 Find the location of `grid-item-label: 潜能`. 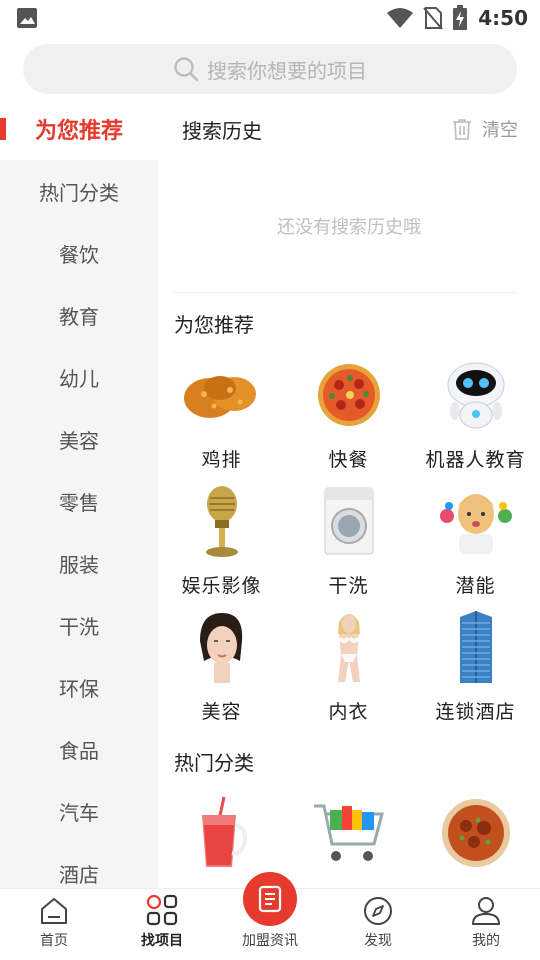

grid-item-label: 潜能 is located at coordinates (475, 586).